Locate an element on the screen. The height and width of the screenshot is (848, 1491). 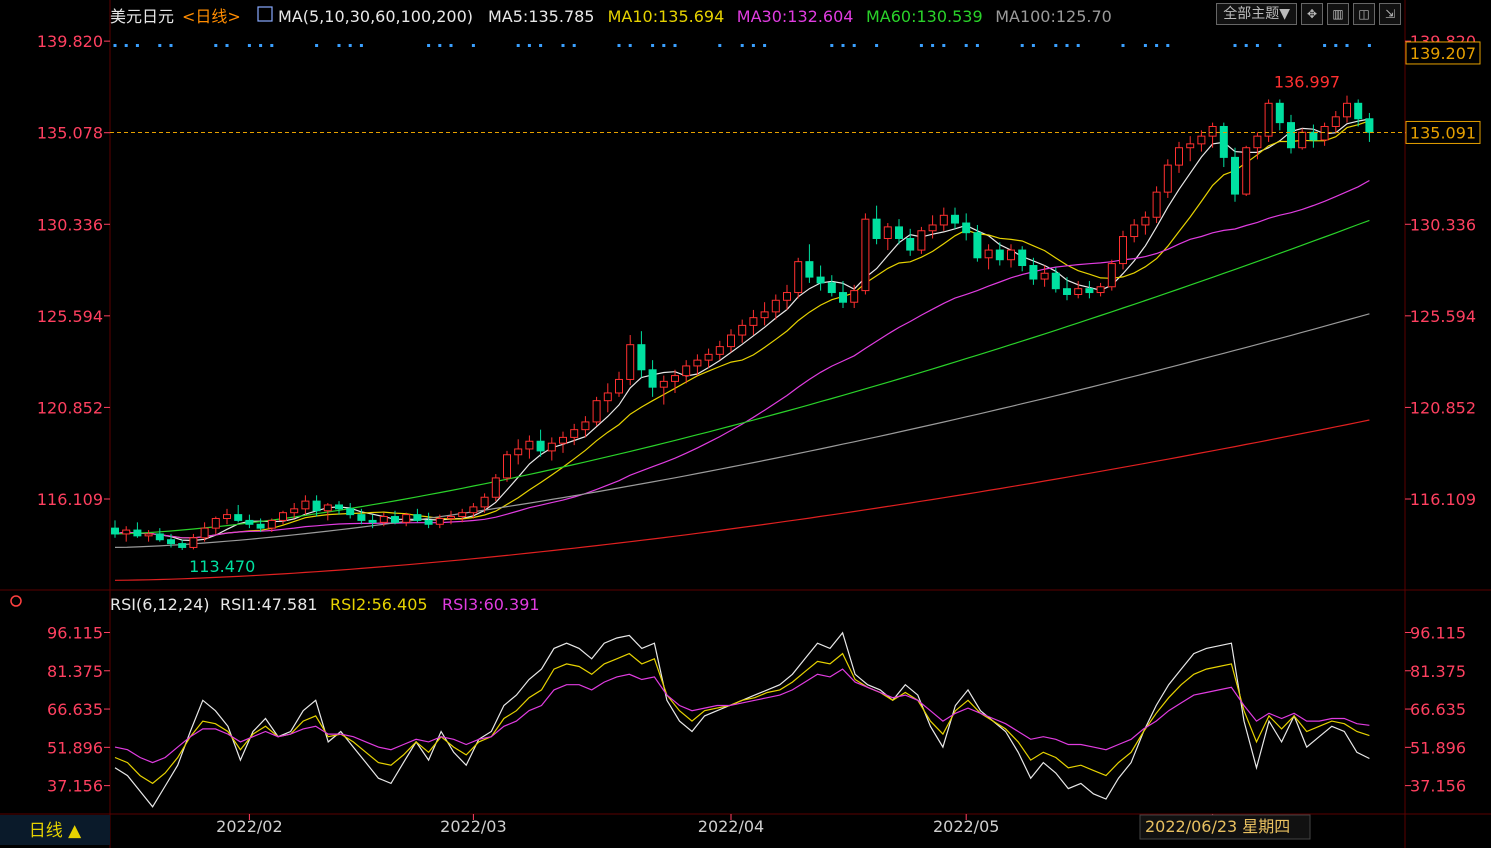
crosshair-icon: ✥ is located at coordinates (1312, 14).